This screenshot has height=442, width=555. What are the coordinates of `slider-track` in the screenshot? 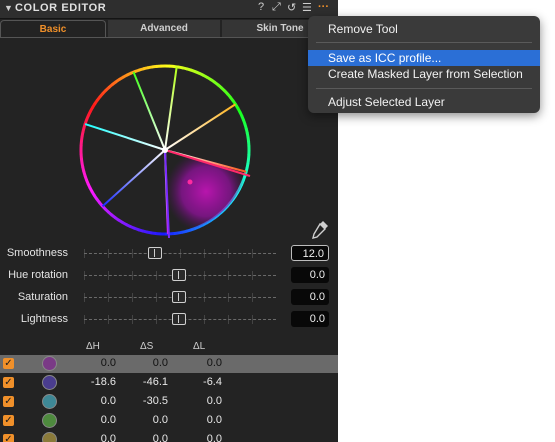 It's located at (180, 254).